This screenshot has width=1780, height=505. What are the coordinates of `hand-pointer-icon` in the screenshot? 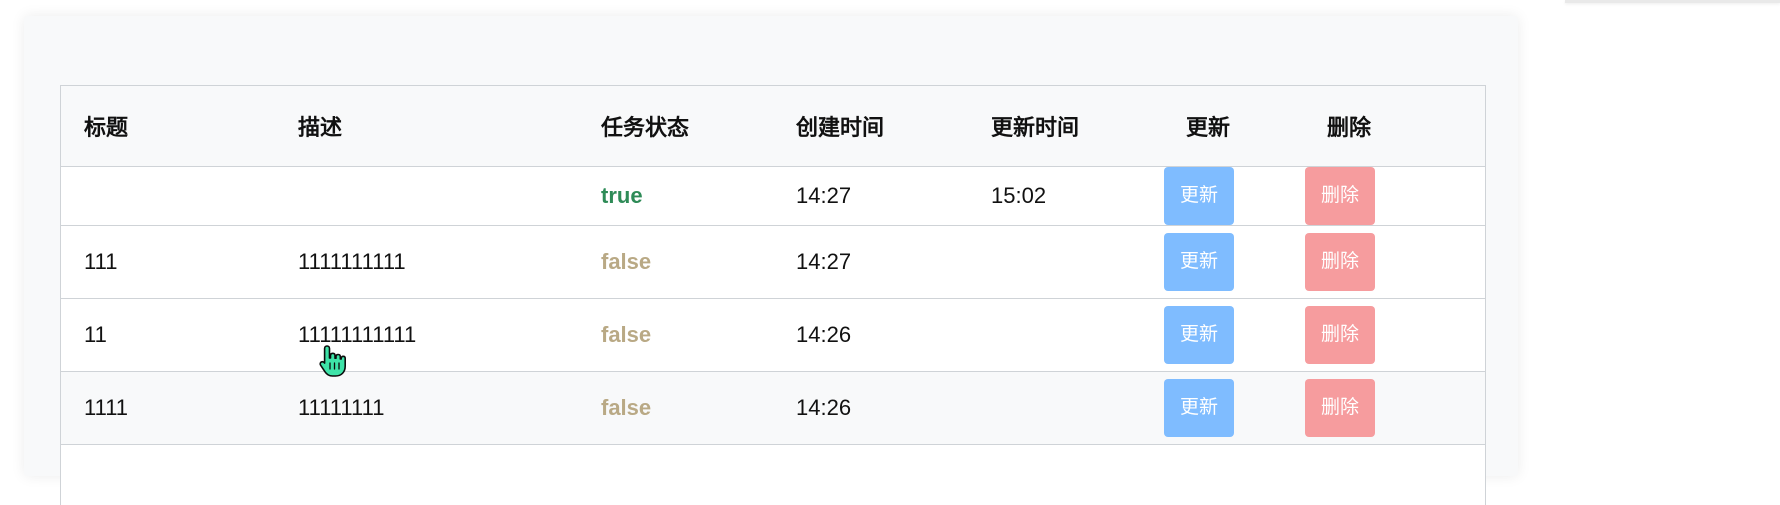 It's located at (333, 361).